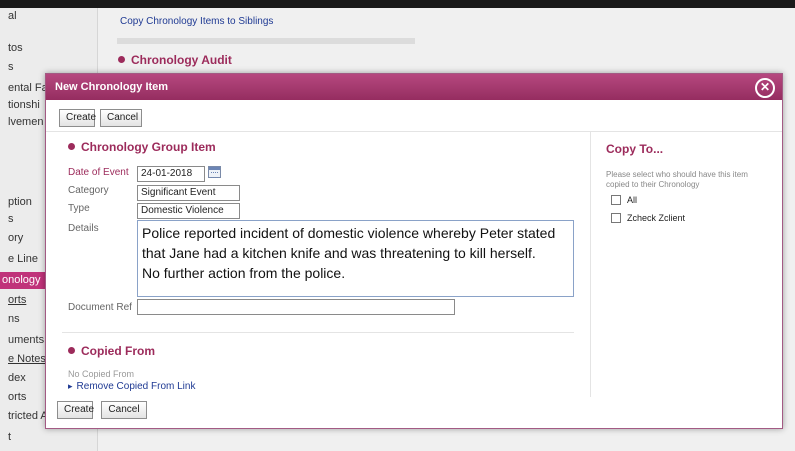  What do you see at coordinates (98, 172) in the screenshot?
I see `date-of-event-label: Date of Event` at bounding box center [98, 172].